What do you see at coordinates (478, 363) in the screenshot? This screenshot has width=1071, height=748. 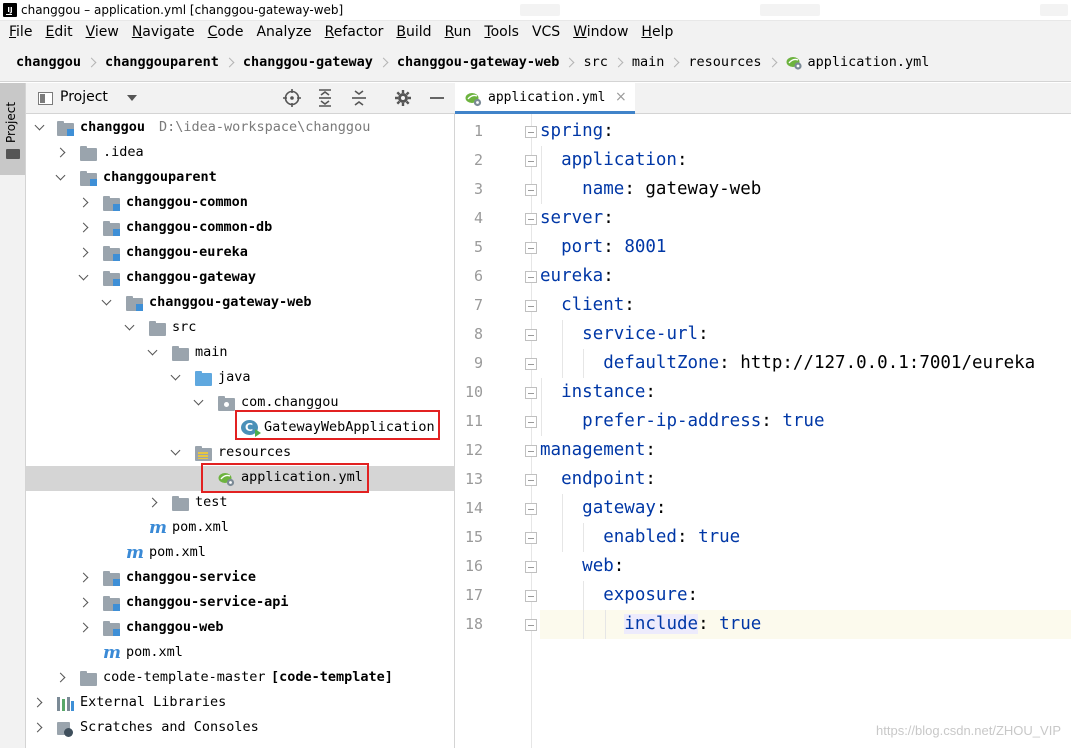 I see `line-number: 9` at bounding box center [478, 363].